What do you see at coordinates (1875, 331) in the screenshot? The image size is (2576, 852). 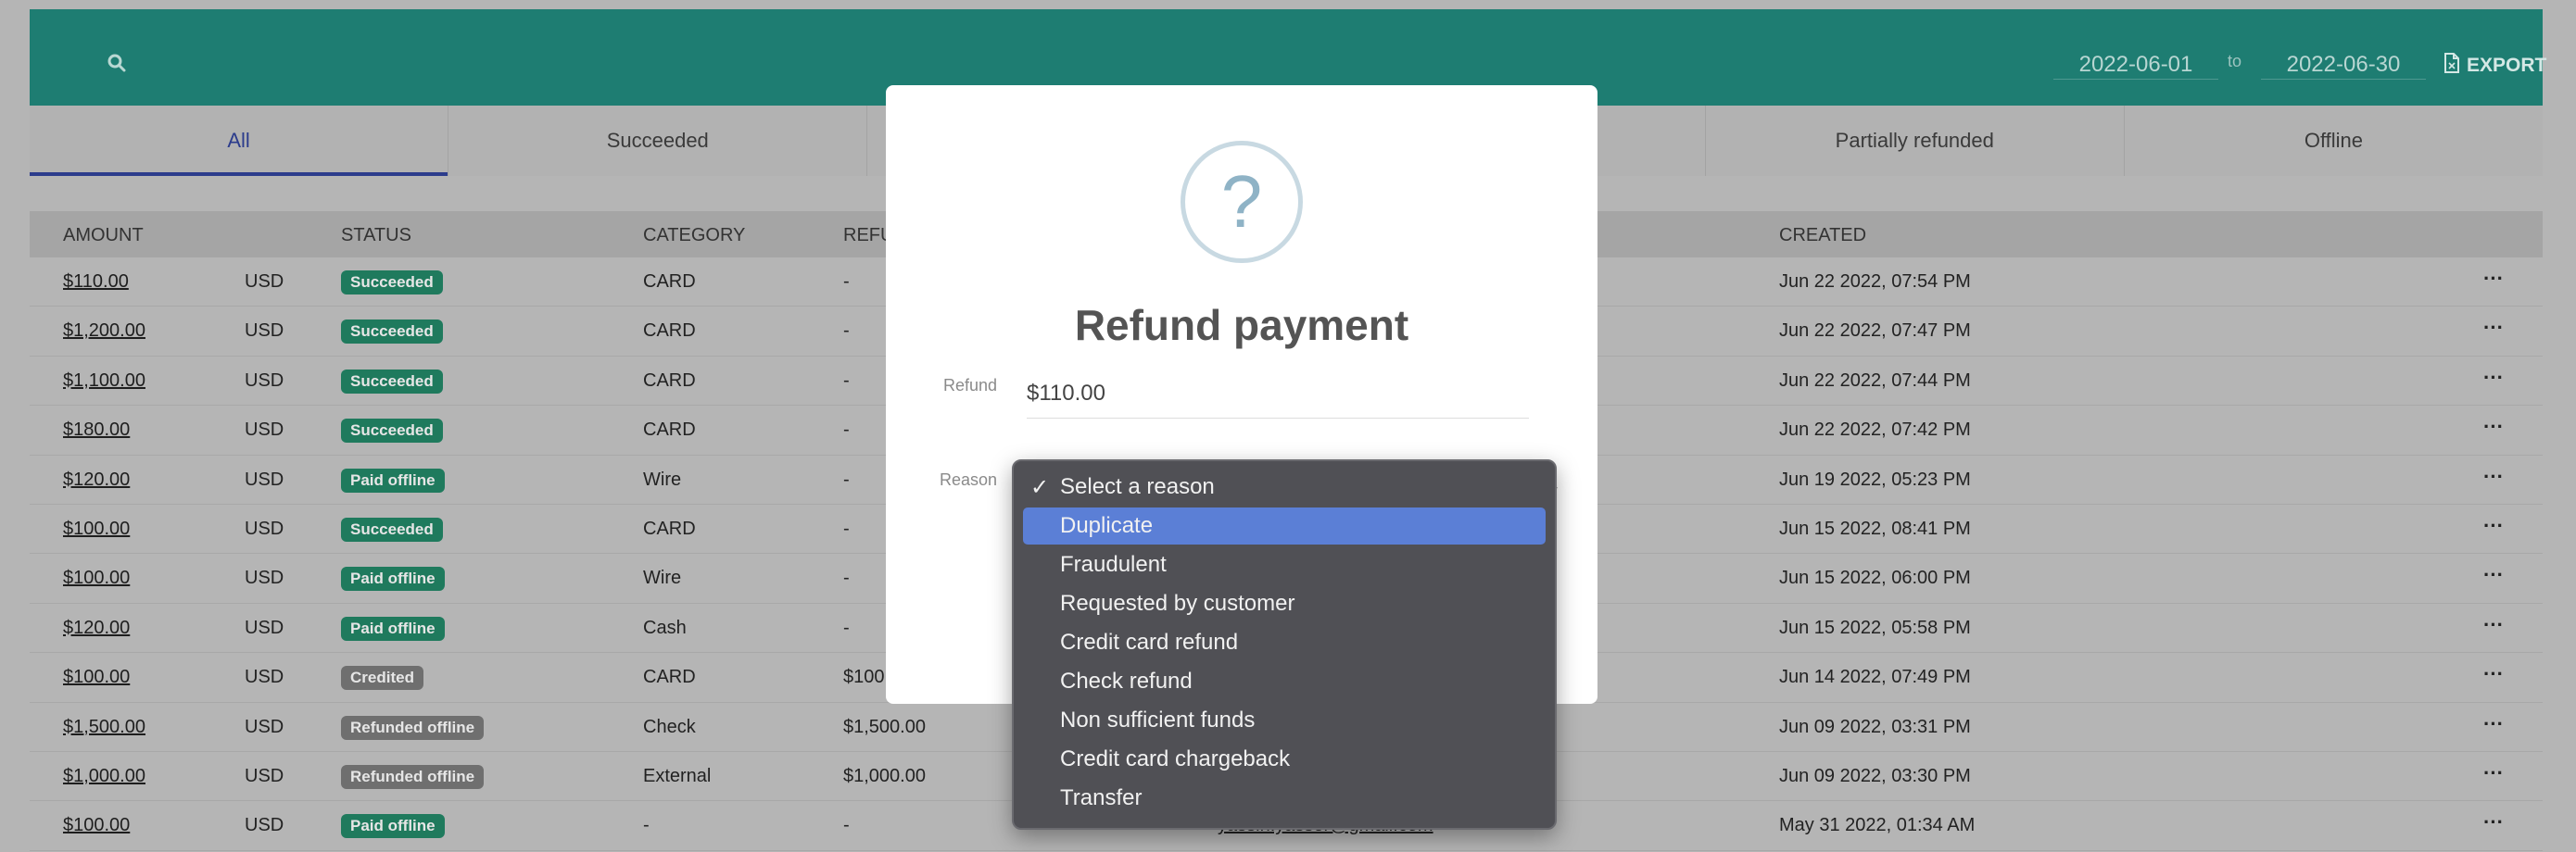 I see `created-date: Jun 22 2022, 07:47 PM` at bounding box center [1875, 331].